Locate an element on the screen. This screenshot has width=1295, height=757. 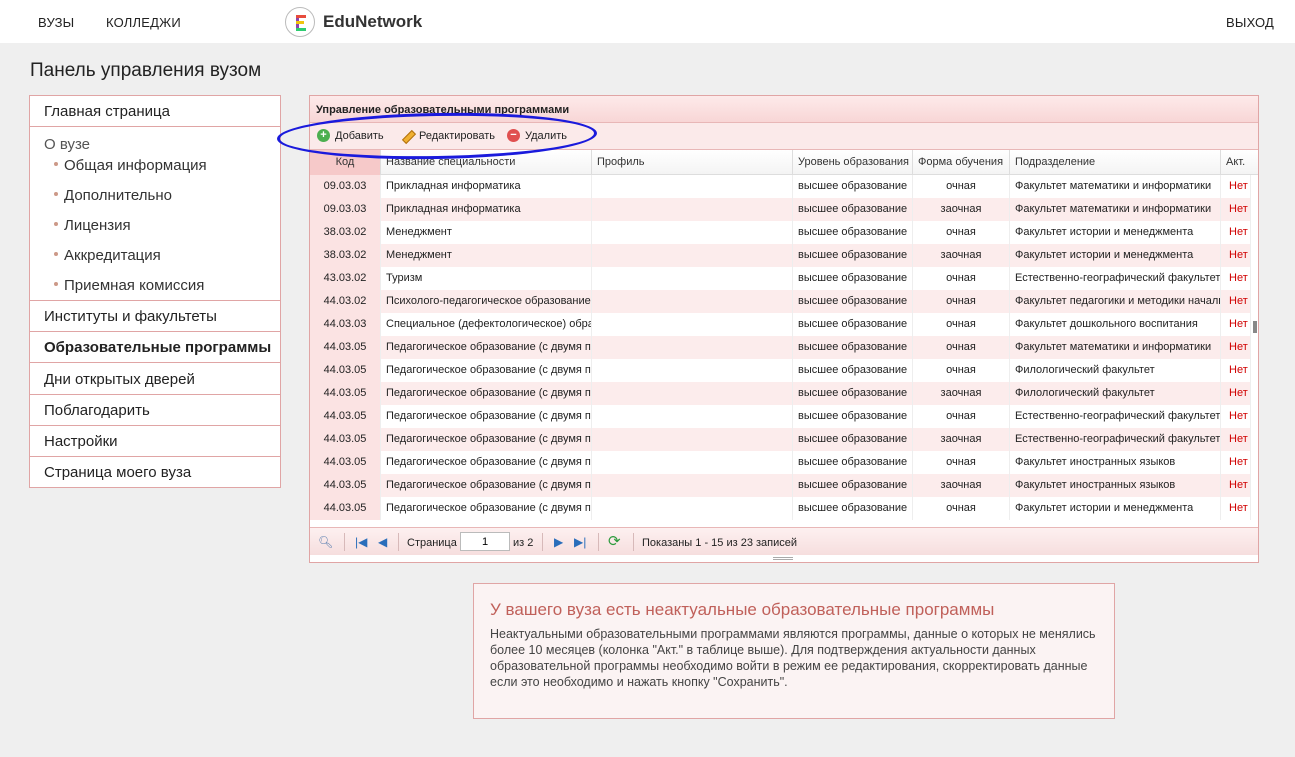
nav-link-universities: ВУЗЫ is located at coordinates (56, 22).